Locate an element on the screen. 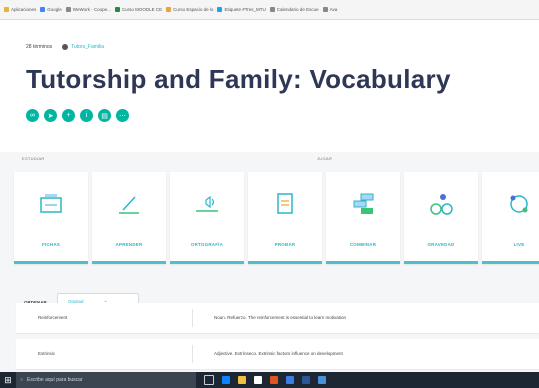 Image resolution: width=539 pixels, height=388 pixels. breadcrumb: 28 términos Tutors_Familia is located at coordinates (65, 47).